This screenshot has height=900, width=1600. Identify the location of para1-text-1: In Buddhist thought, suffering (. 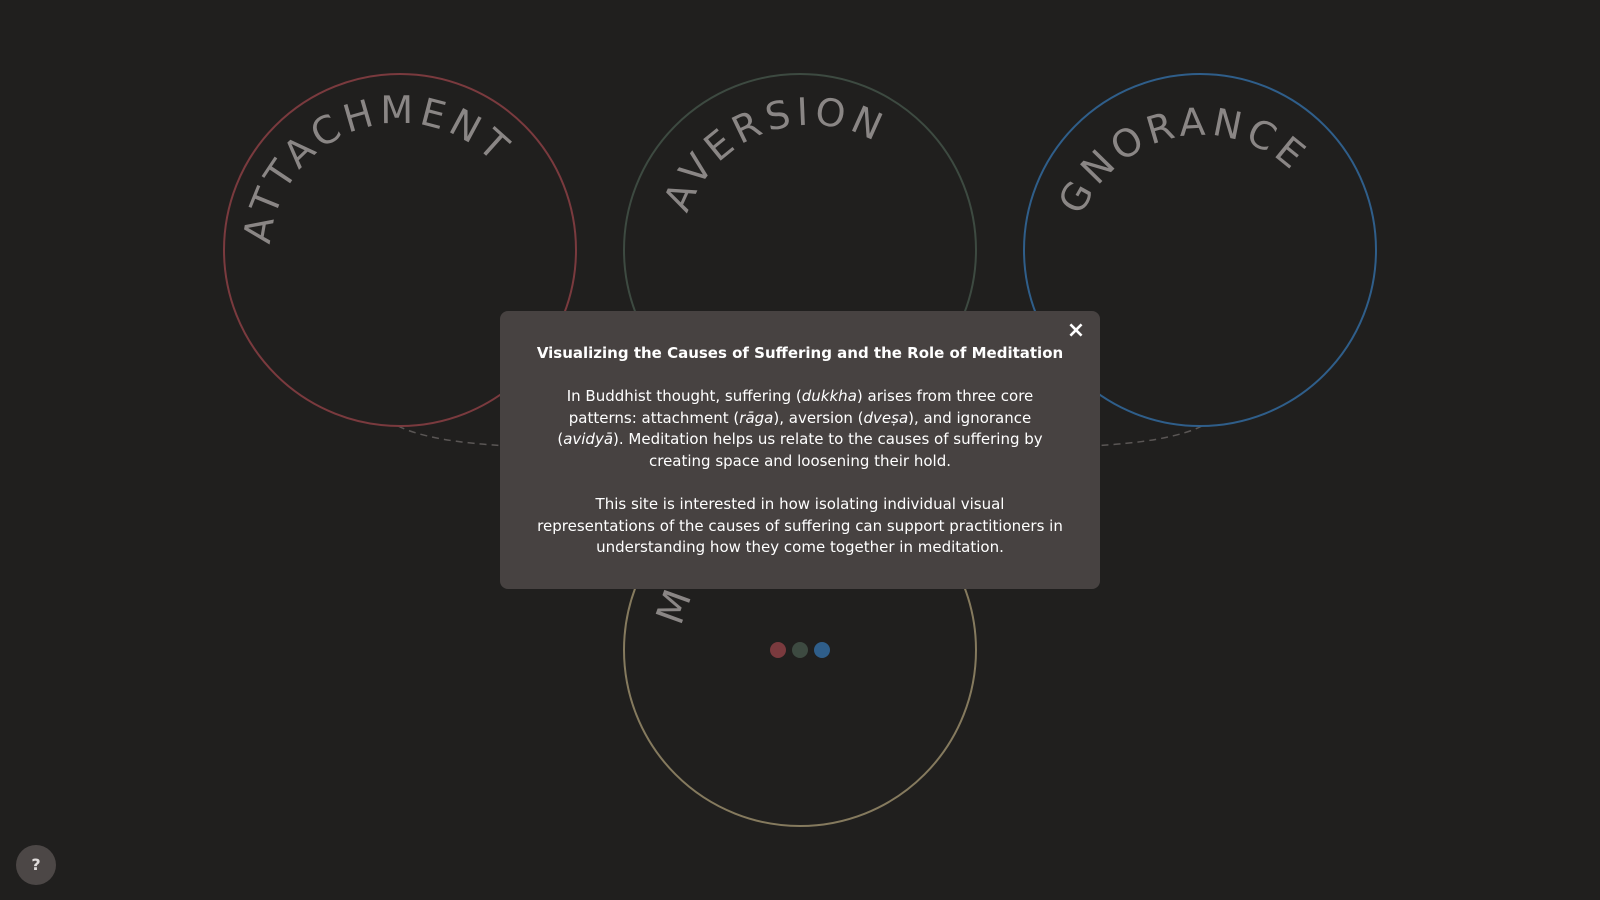
(684, 396).